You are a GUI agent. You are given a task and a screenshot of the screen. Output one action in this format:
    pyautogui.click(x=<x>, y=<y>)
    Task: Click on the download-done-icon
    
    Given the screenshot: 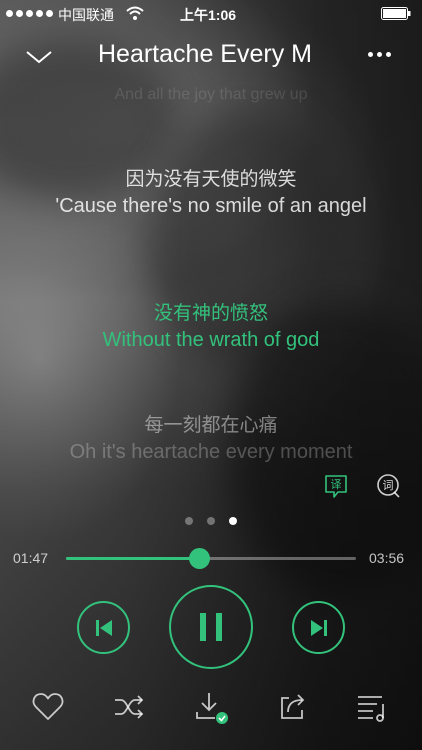 What is the action you would take?
    pyautogui.click(x=211, y=707)
    